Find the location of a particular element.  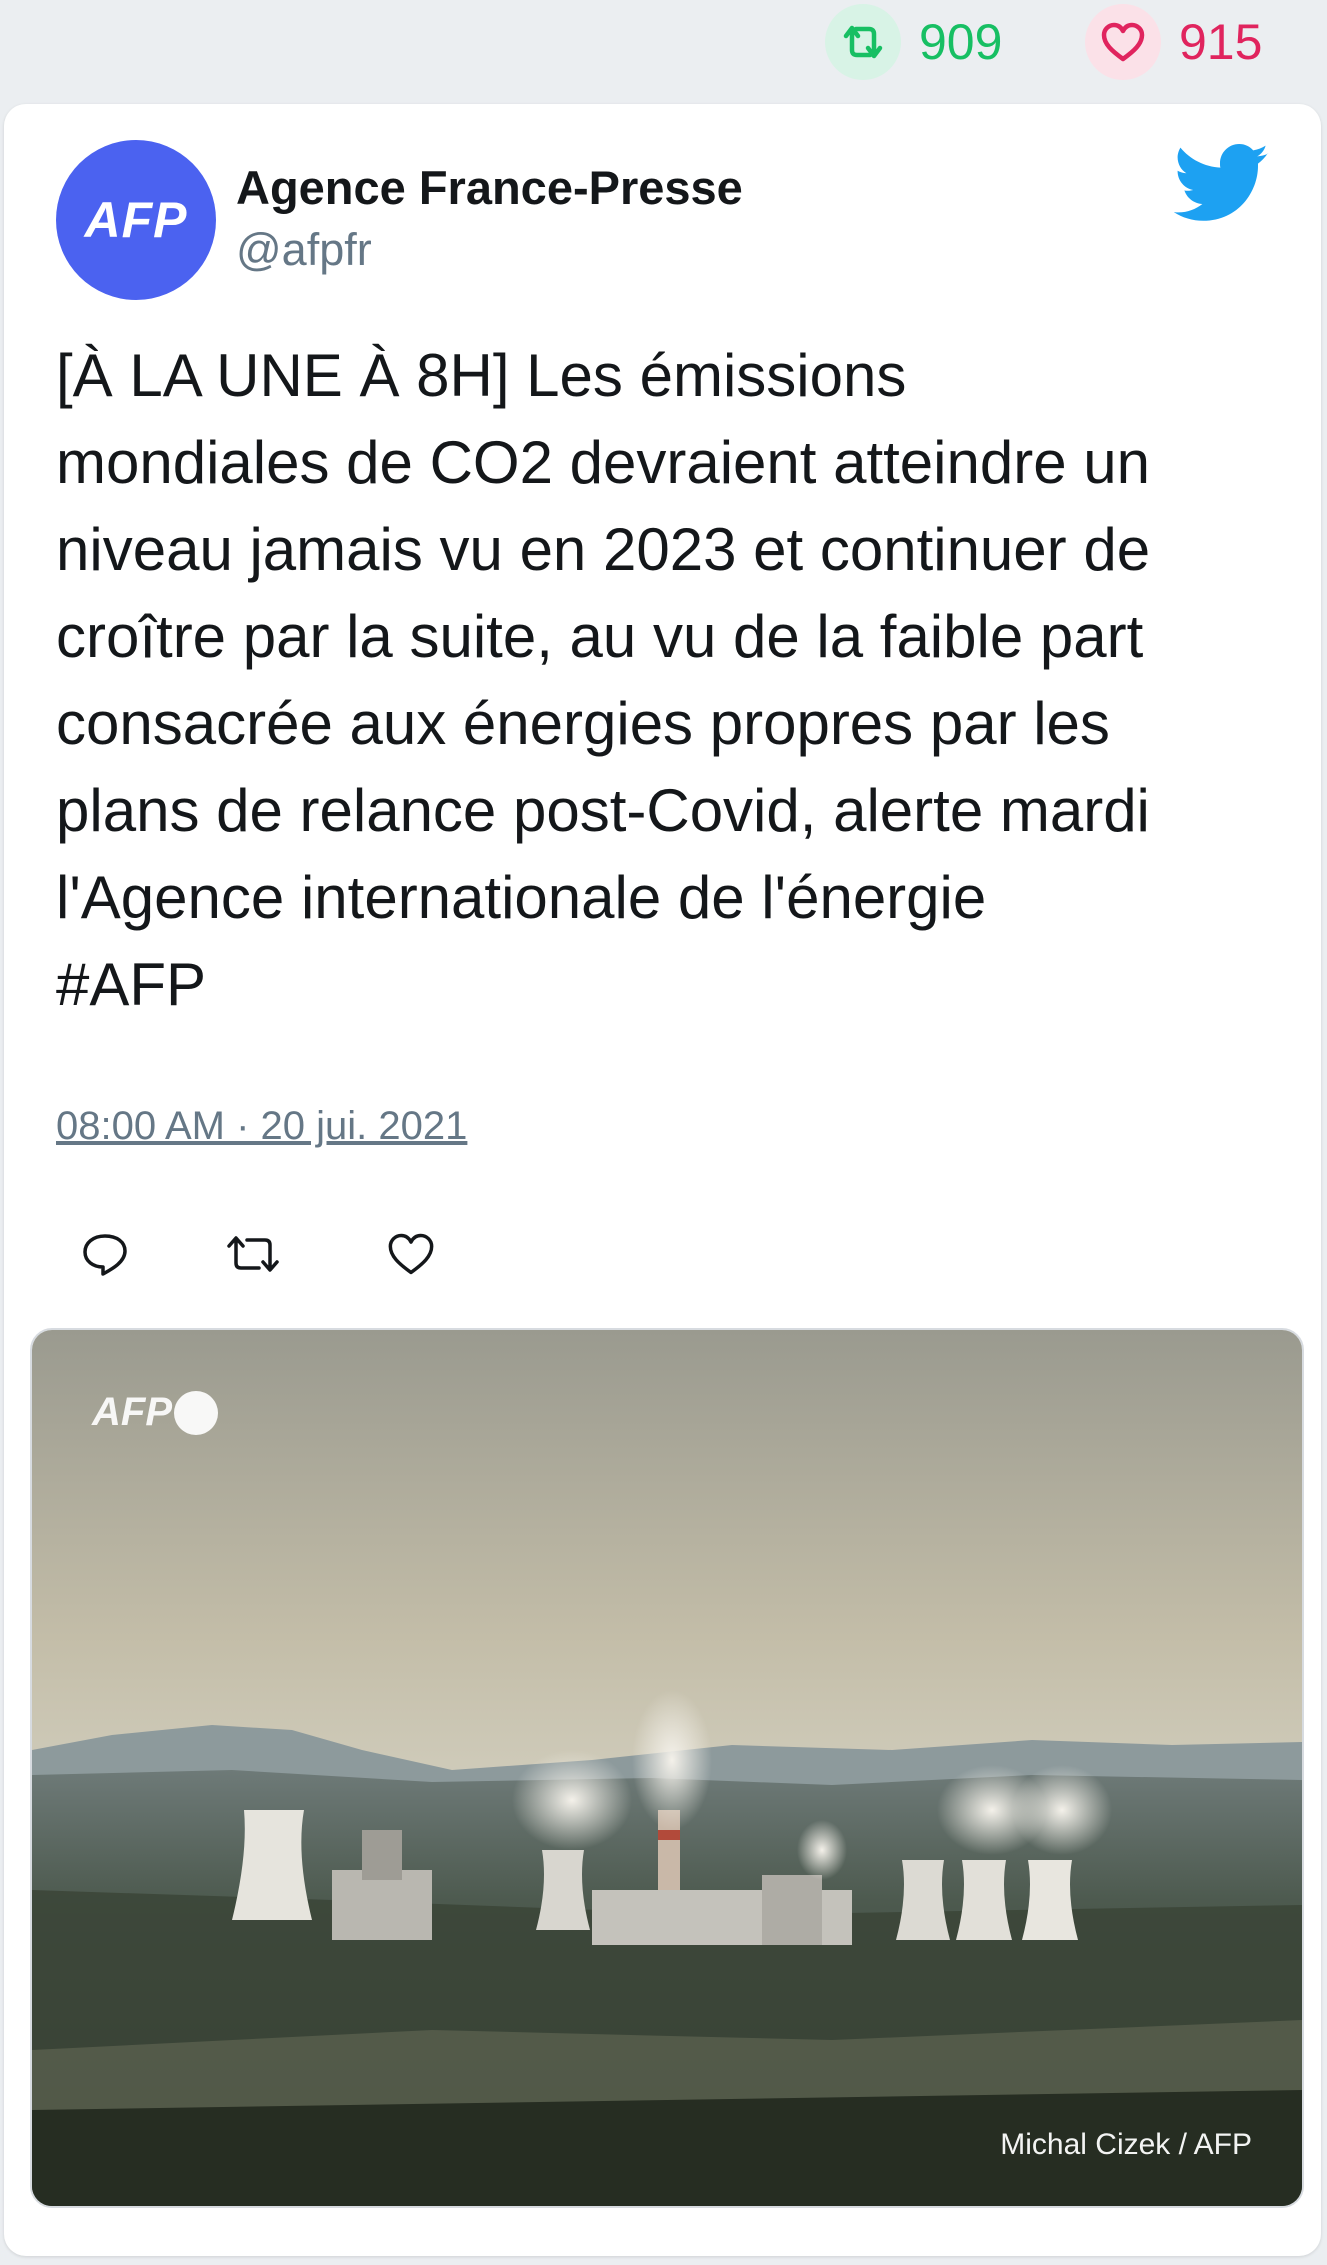

account-name: Agence France-Presse is located at coordinates (489, 187).